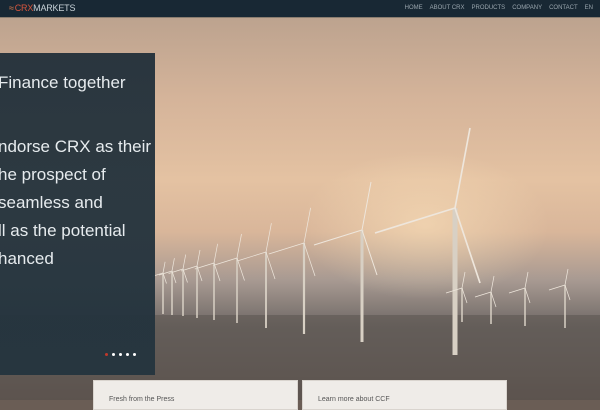  Describe the element at coordinates (195, 395) in the screenshot. I see `press-card: Fresh from the Press` at that location.